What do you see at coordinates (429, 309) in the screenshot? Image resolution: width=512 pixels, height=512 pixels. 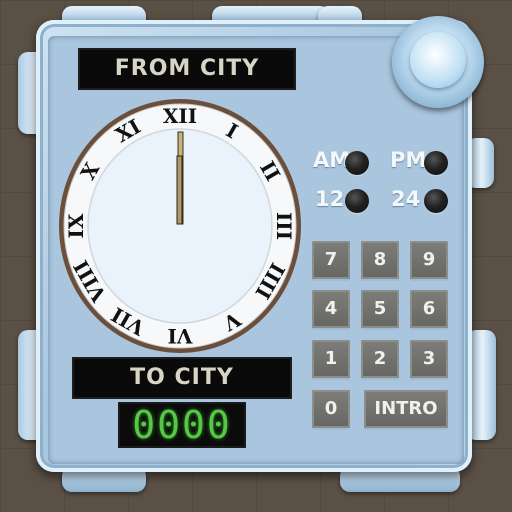 I see `key-6: 6` at bounding box center [429, 309].